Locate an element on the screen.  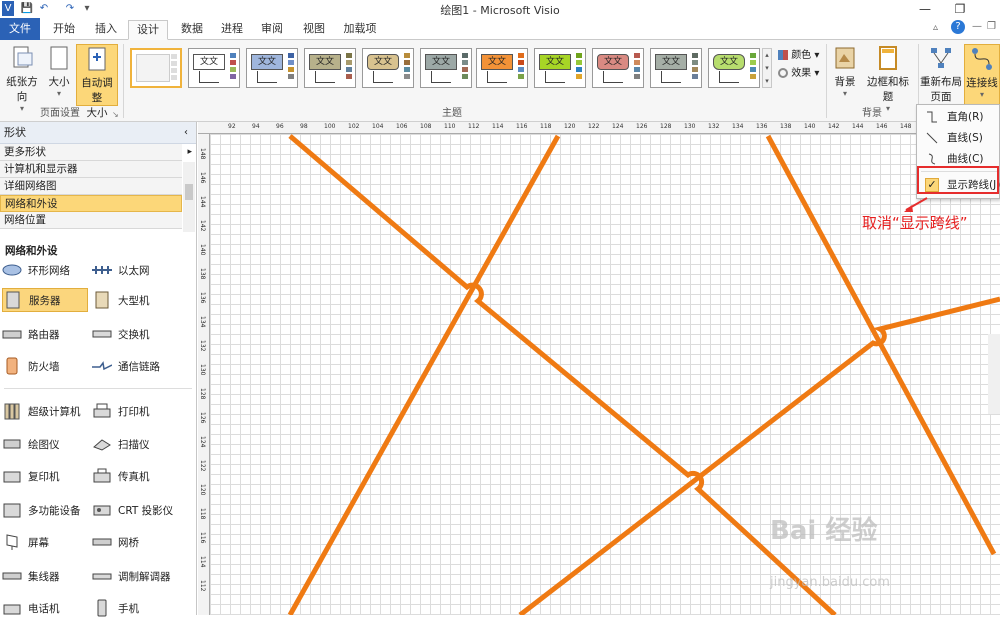
theme-slate: 文文 is located at coordinates (676, 68).